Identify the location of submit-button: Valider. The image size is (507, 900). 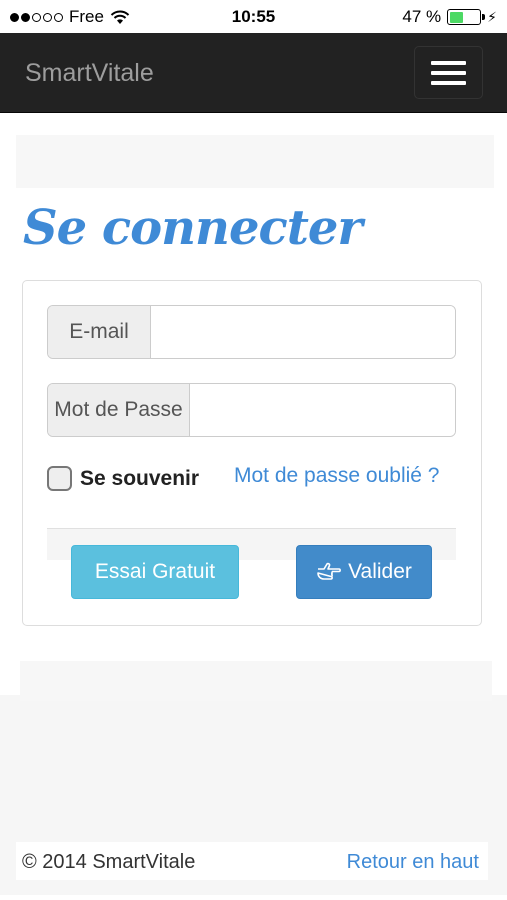
(364, 572).